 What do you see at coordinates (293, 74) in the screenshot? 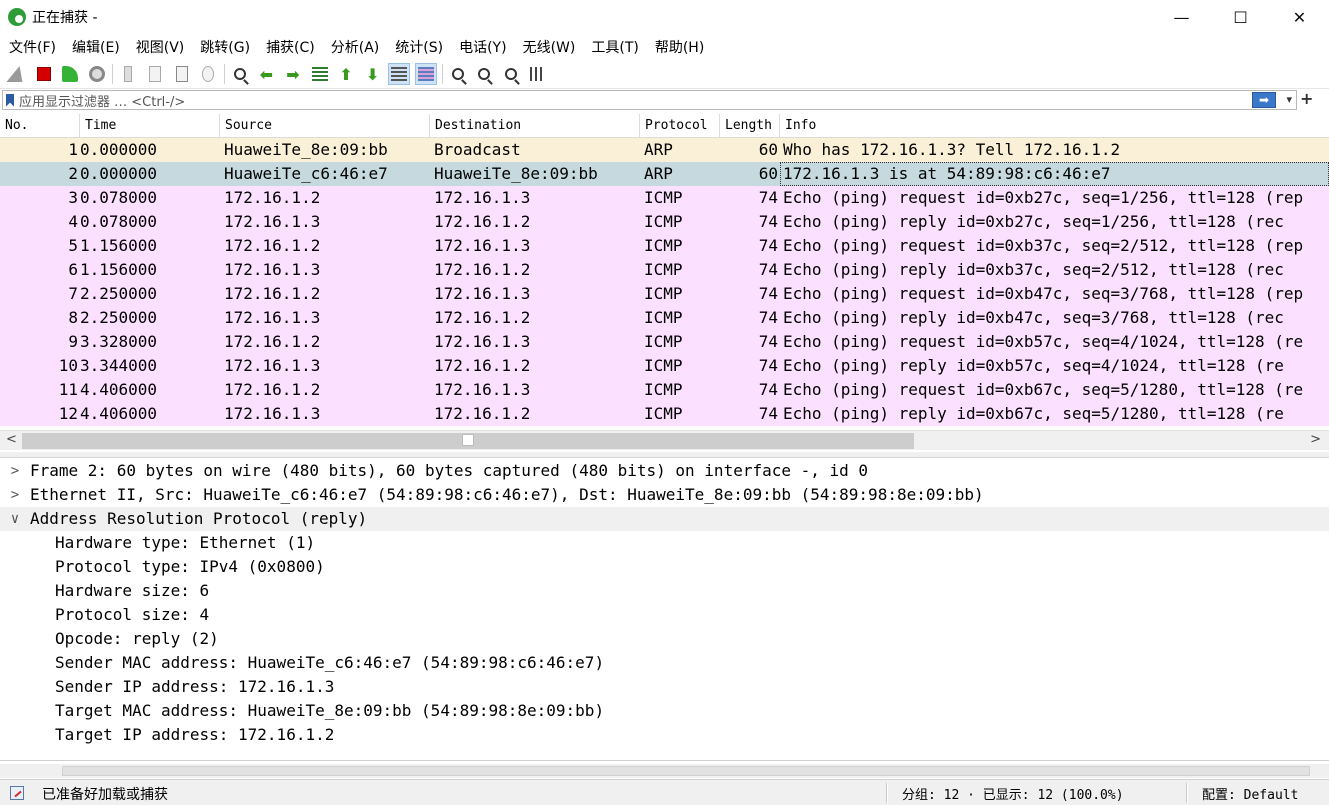
I see `go-forward-icon: ➡` at bounding box center [293, 74].